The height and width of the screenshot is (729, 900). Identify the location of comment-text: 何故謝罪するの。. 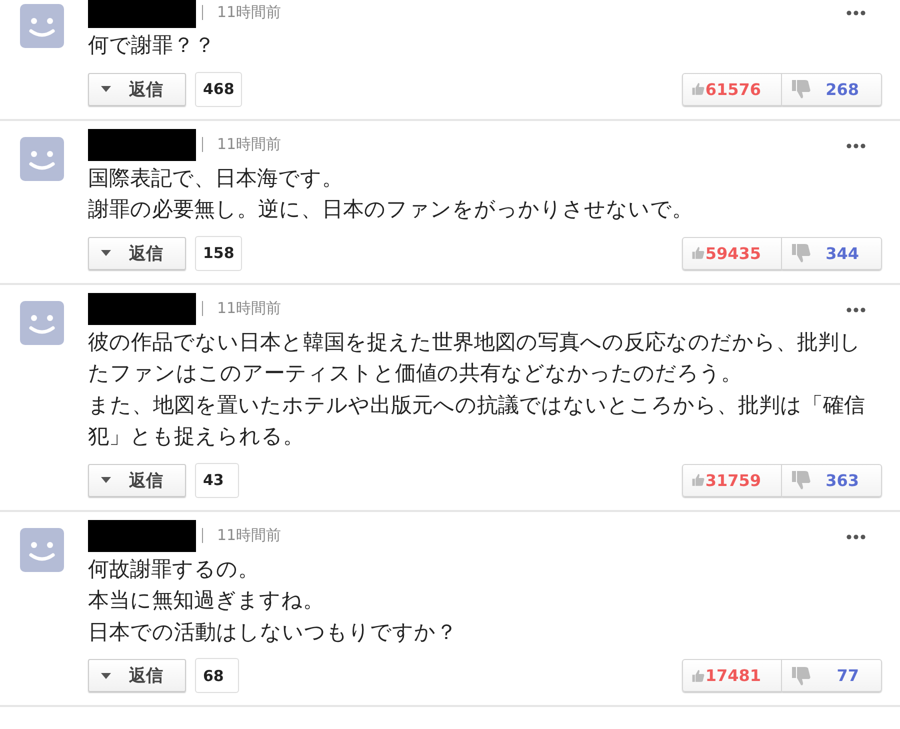
(174, 569).